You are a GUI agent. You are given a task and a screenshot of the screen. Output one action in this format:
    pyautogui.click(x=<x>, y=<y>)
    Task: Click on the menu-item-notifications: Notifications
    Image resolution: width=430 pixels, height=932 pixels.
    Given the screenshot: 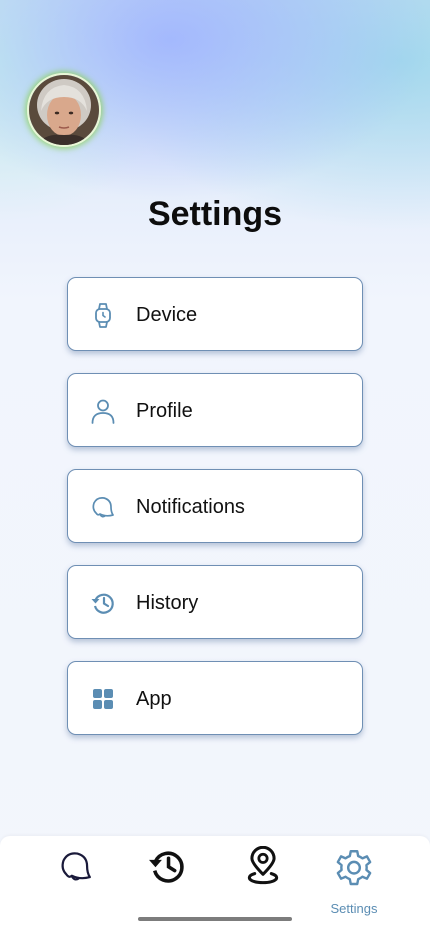 What is the action you would take?
    pyautogui.click(x=215, y=506)
    